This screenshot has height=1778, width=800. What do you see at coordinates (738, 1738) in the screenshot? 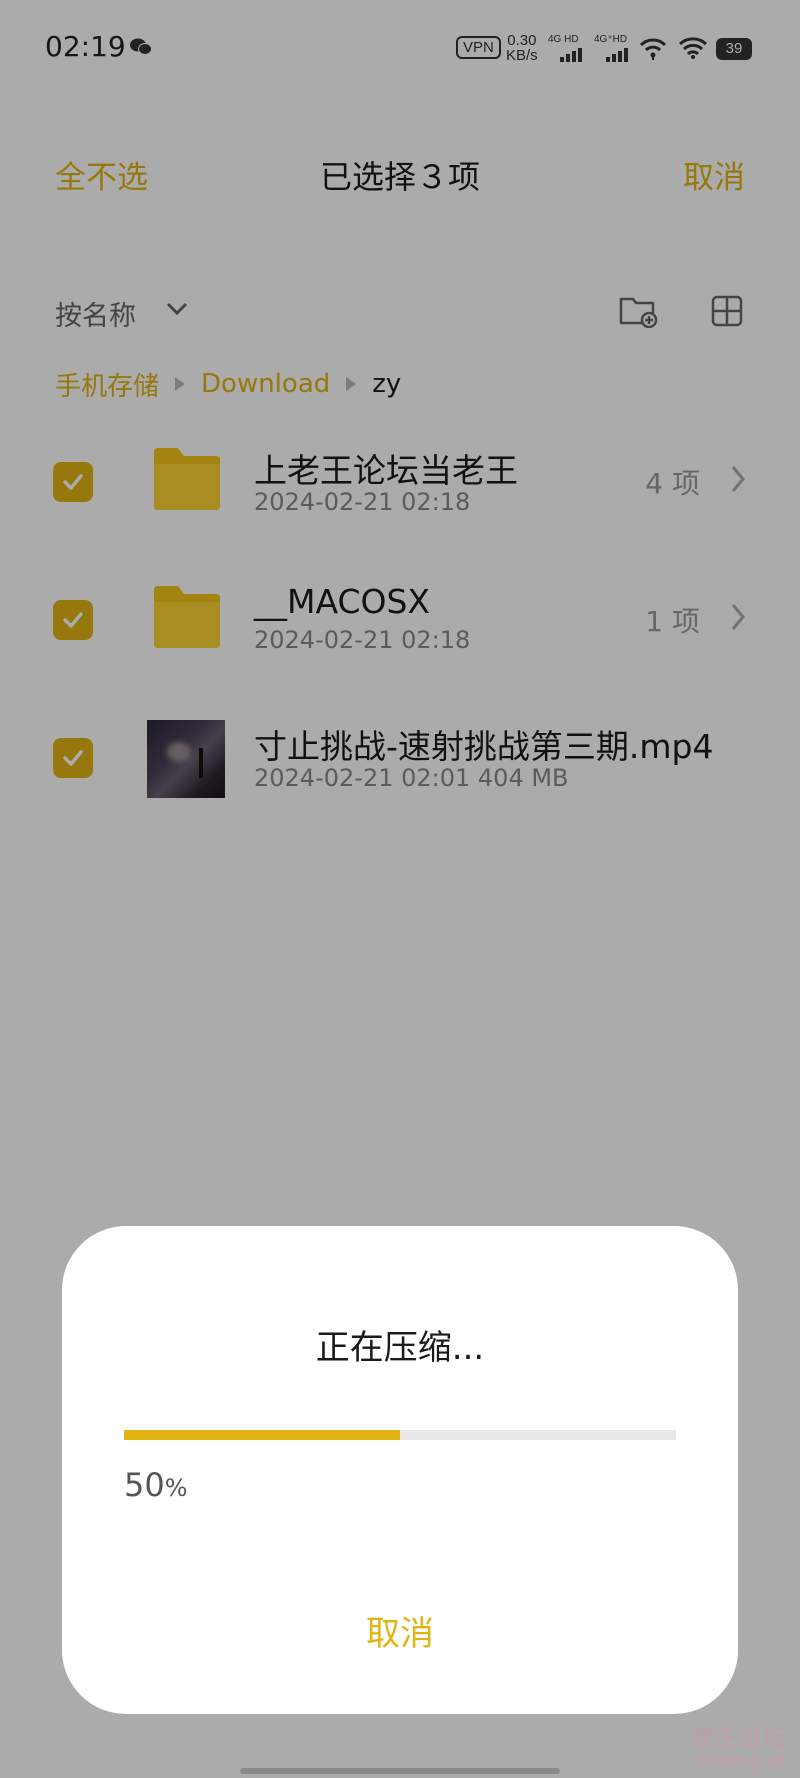
I see `watermark-text: 老王论坛` at bounding box center [738, 1738].